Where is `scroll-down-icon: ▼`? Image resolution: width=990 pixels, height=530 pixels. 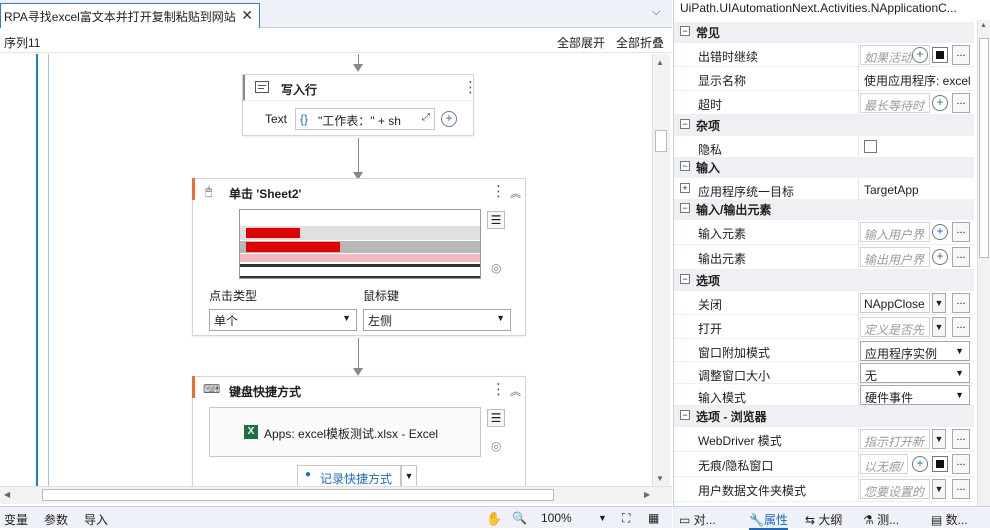
scroll-down-icon: ▼ is located at coordinates (660, 478).